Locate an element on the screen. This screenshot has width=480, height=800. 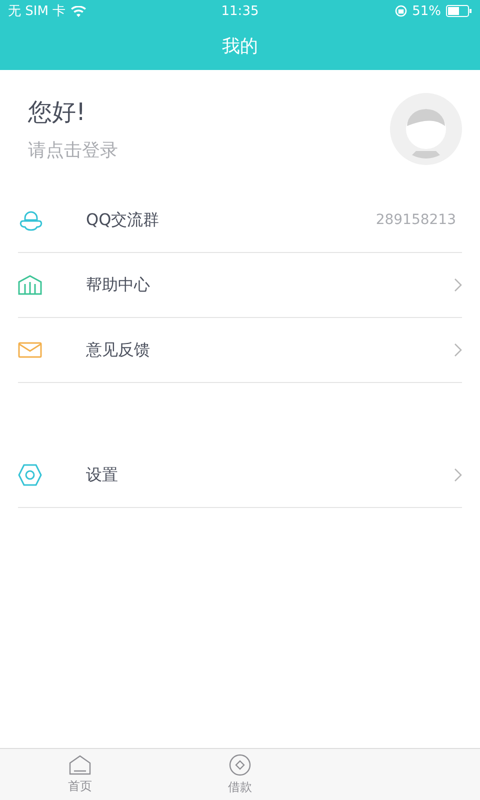
avatar-icon is located at coordinates (426, 129).